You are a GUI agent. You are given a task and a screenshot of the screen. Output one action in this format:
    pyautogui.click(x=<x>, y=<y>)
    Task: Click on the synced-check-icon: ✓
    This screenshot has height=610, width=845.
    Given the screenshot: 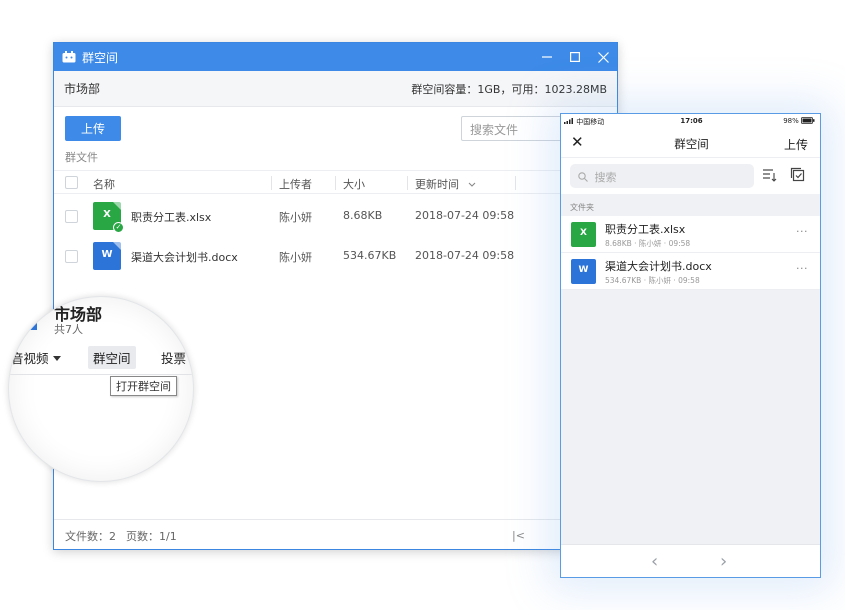 What is the action you would take?
    pyautogui.click(x=118, y=227)
    